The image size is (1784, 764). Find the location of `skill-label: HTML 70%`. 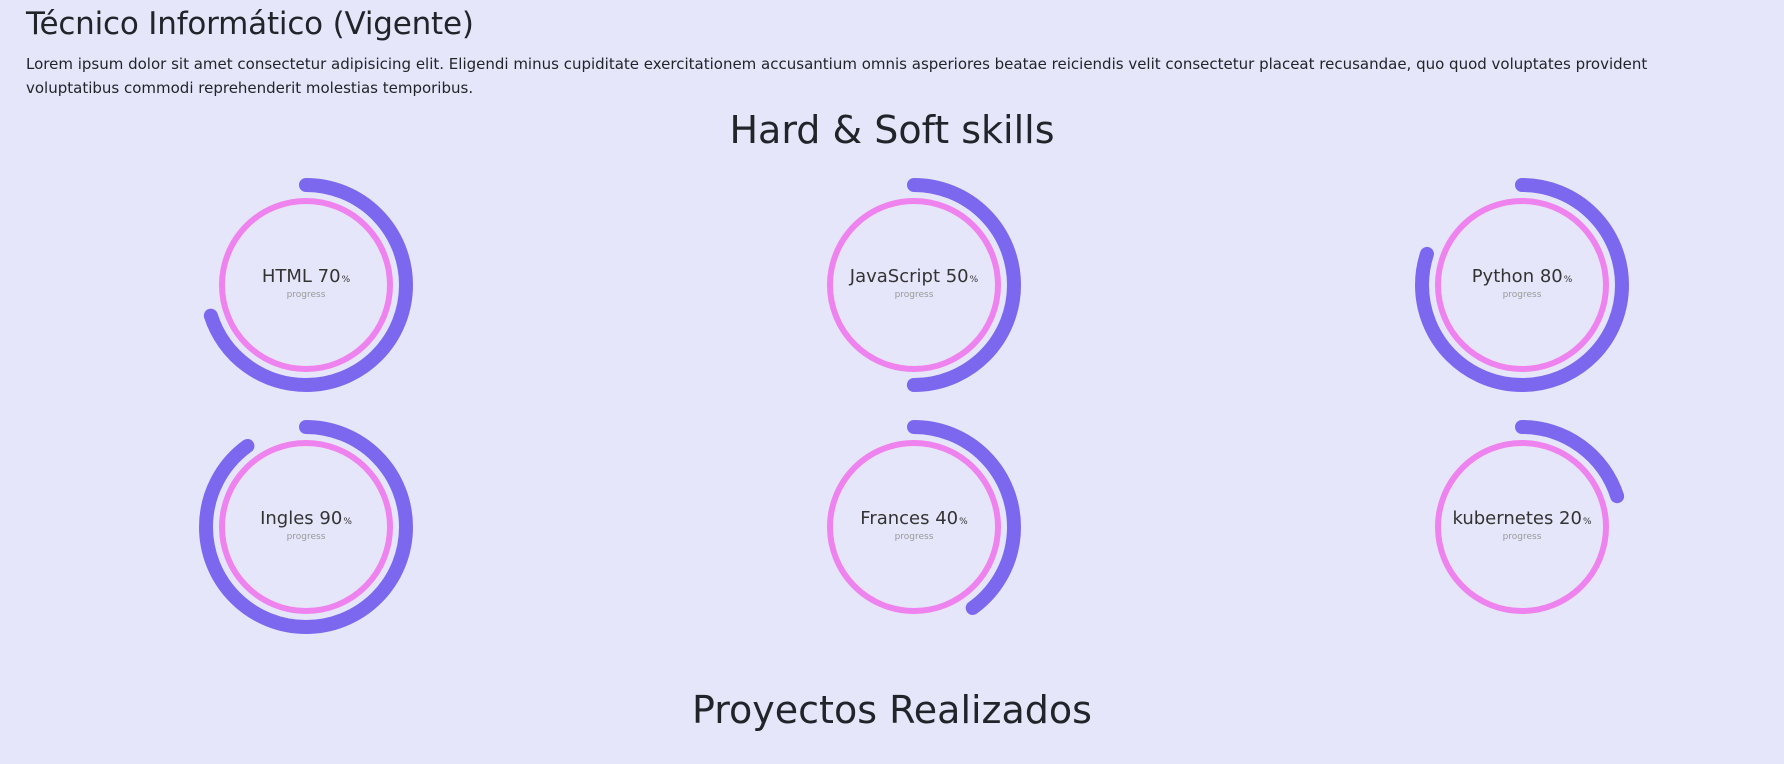

skill-label: HTML 70% is located at coordinates (306, 278).